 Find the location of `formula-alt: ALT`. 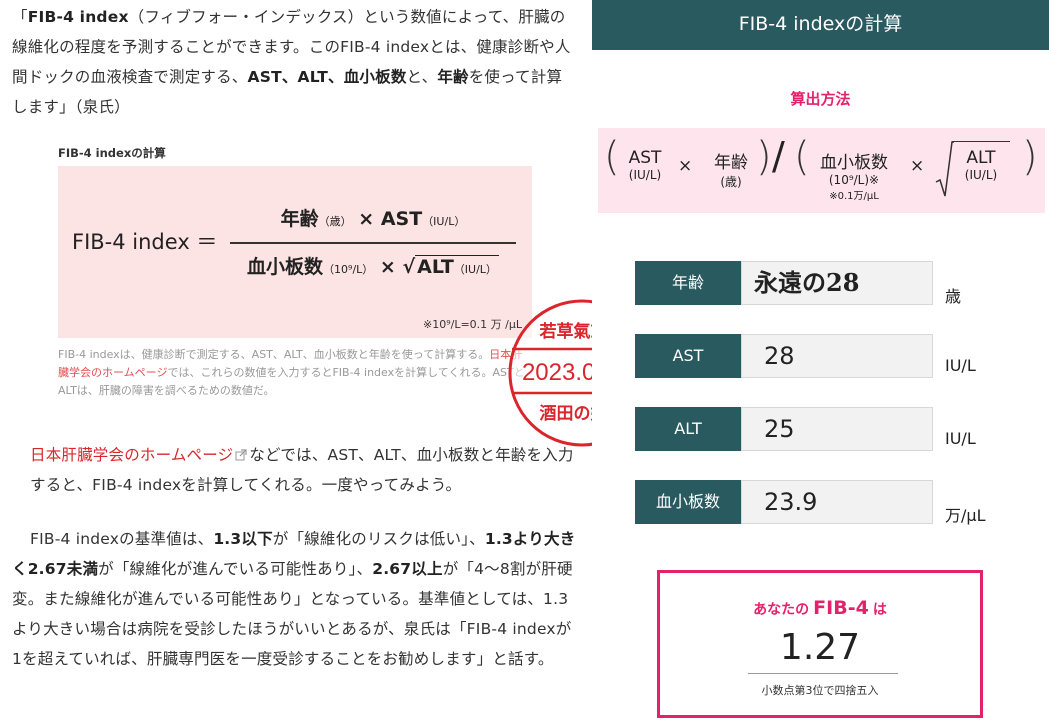

formula-alt: ALT is located at coordinates (981, 158).